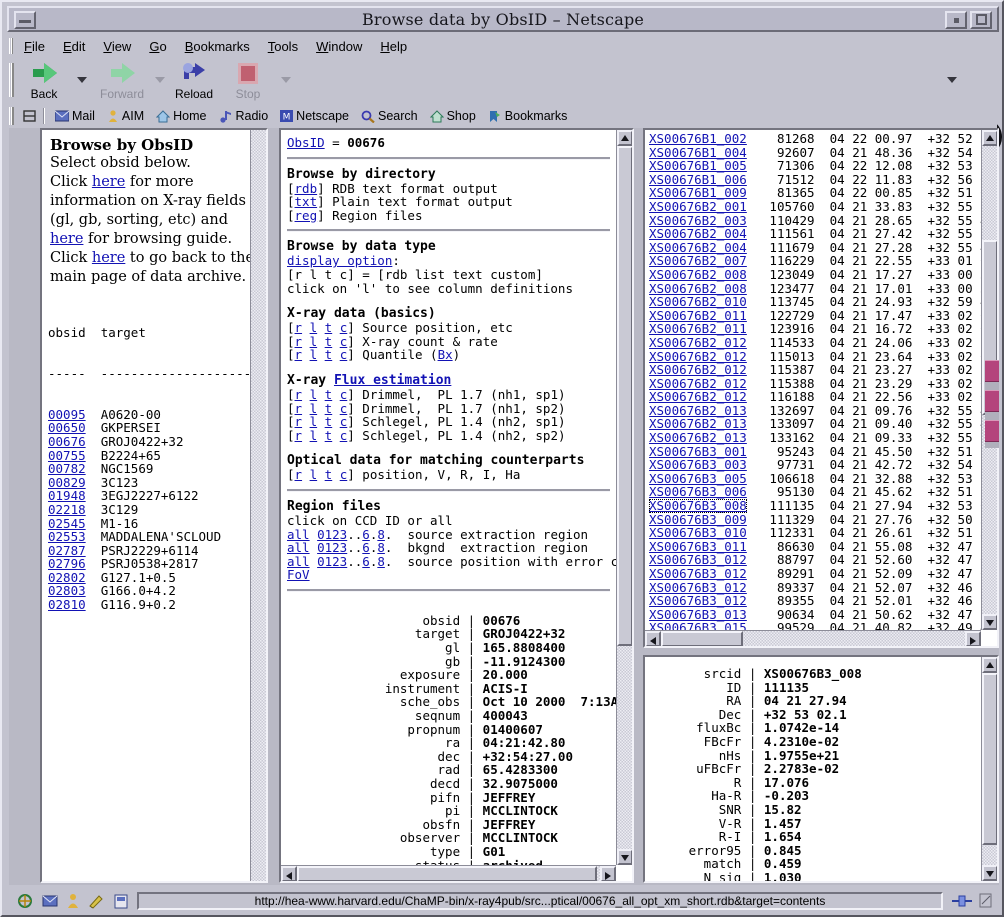  What do you see at coordinates (82, 80) in the screenshot?
I see `back-dropdown-arrow` at bounding box center [82, 80].